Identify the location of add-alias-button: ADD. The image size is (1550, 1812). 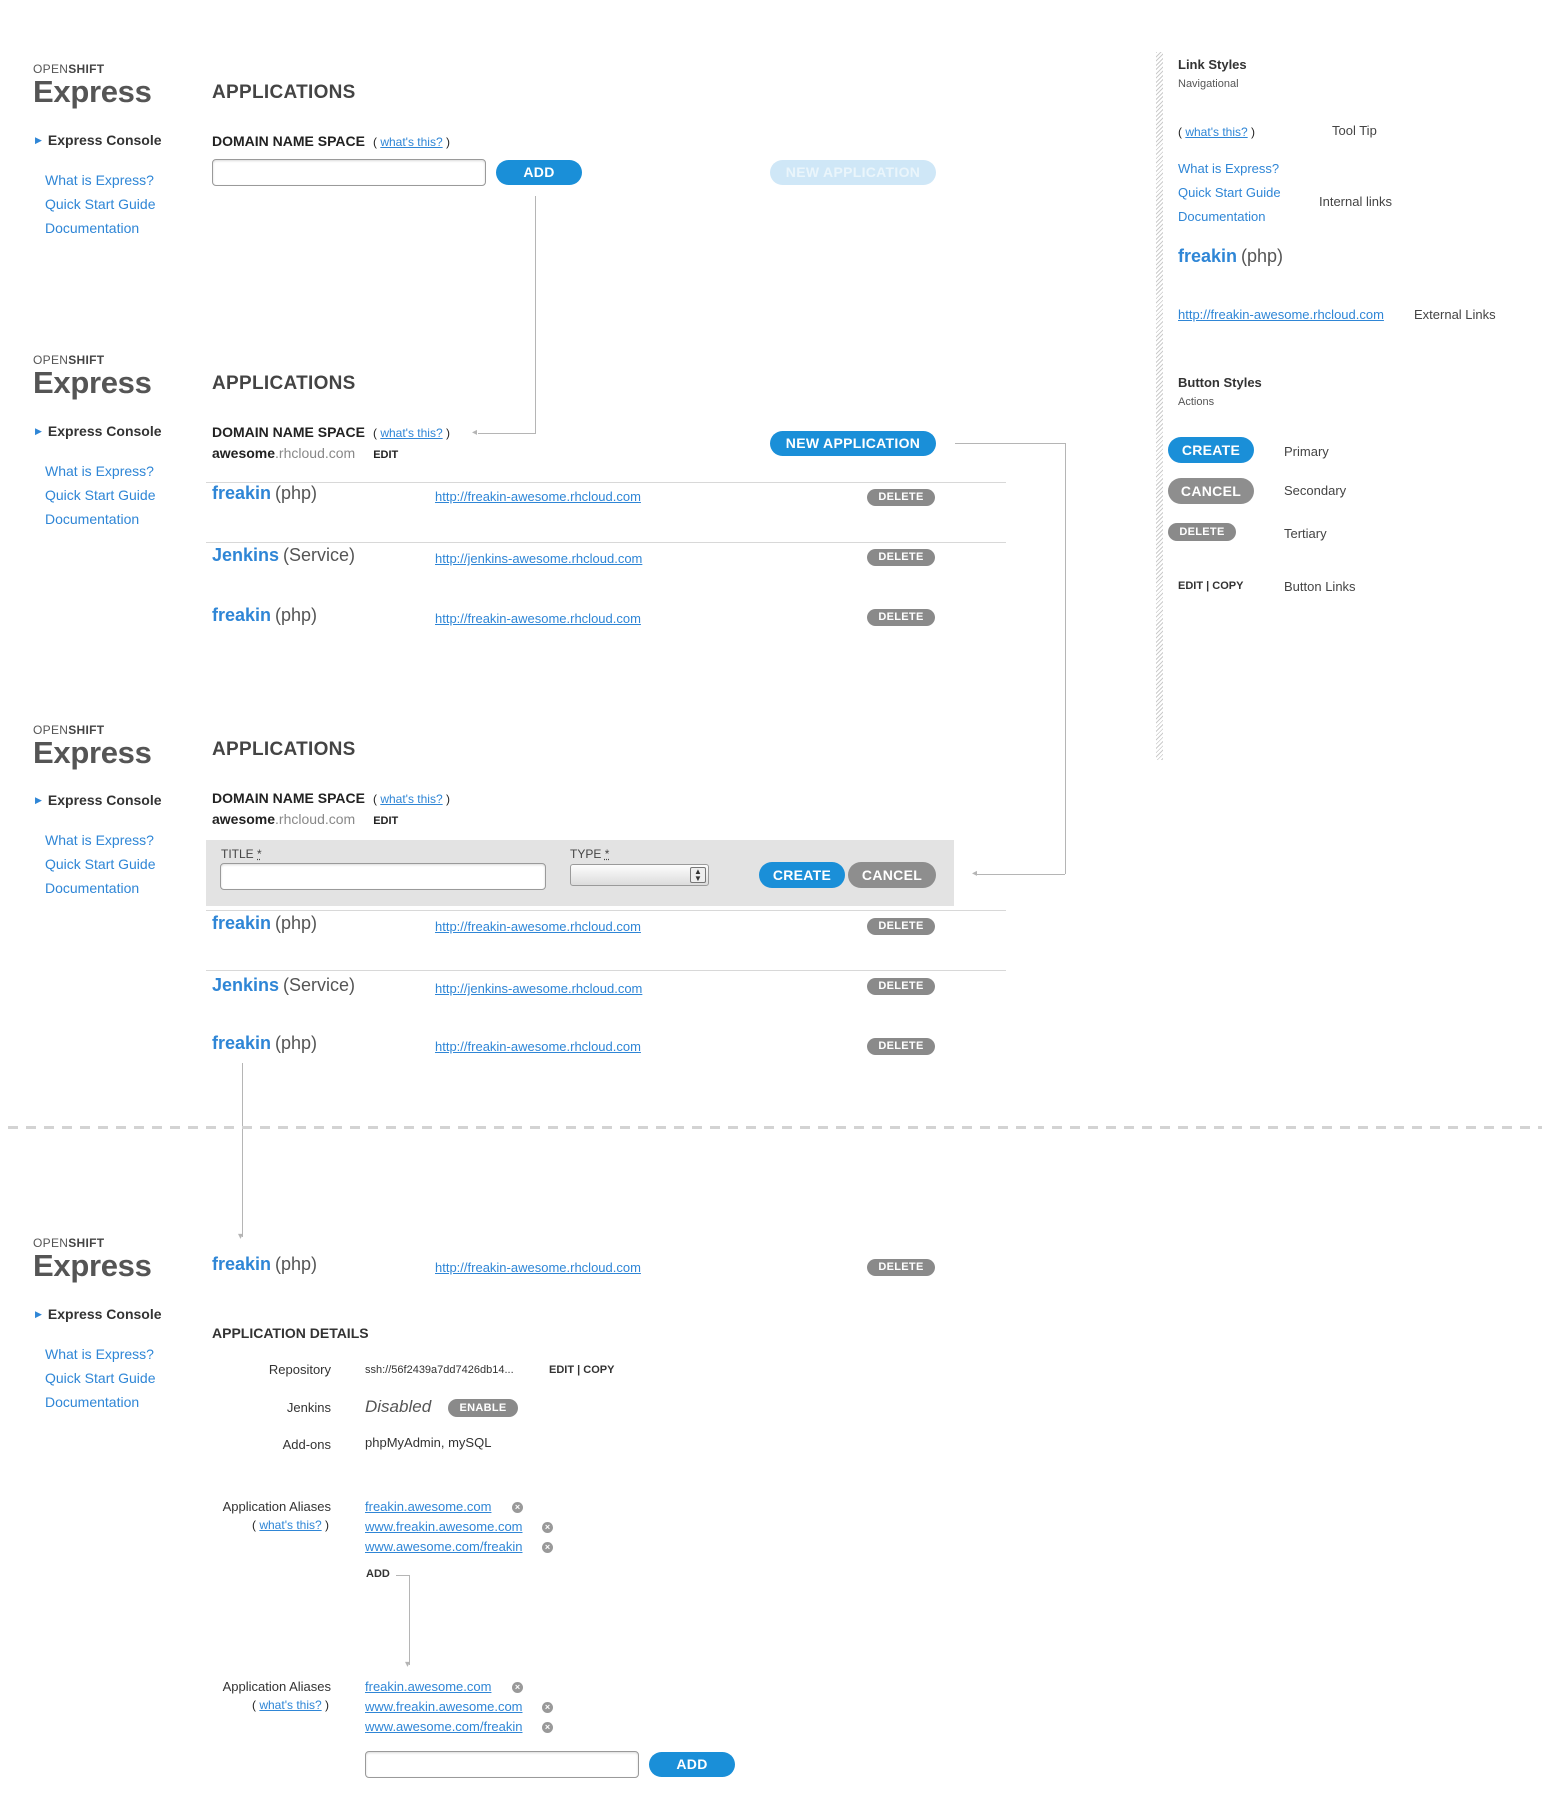
(692, 1764).